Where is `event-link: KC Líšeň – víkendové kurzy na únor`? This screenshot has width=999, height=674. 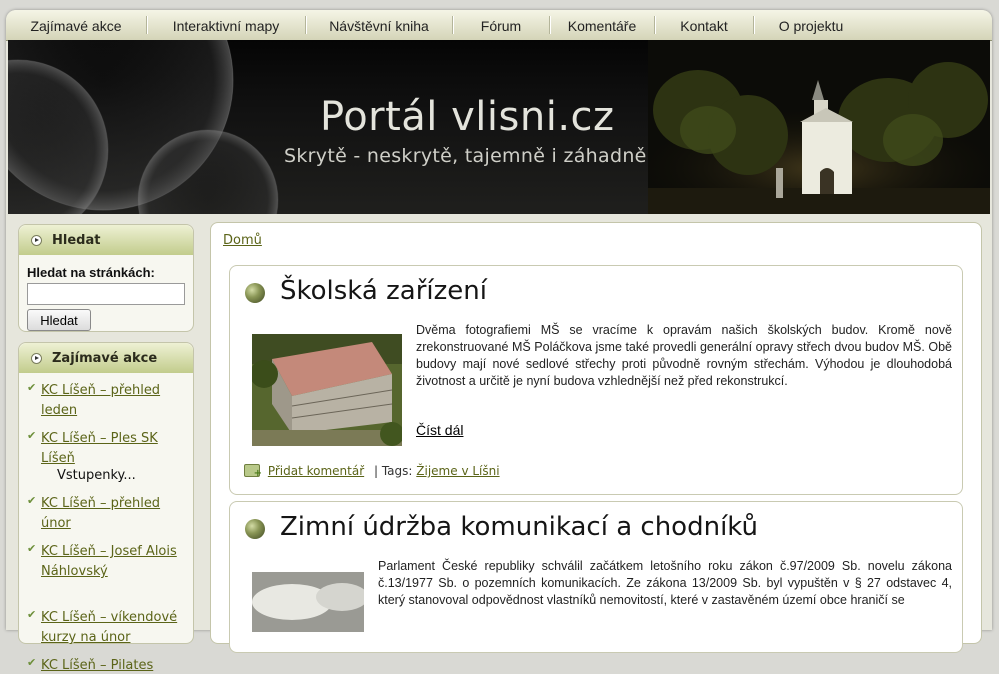
event-link: KC Líšeň – víkendové kurzy na únor is located at coordinates (109, 627).